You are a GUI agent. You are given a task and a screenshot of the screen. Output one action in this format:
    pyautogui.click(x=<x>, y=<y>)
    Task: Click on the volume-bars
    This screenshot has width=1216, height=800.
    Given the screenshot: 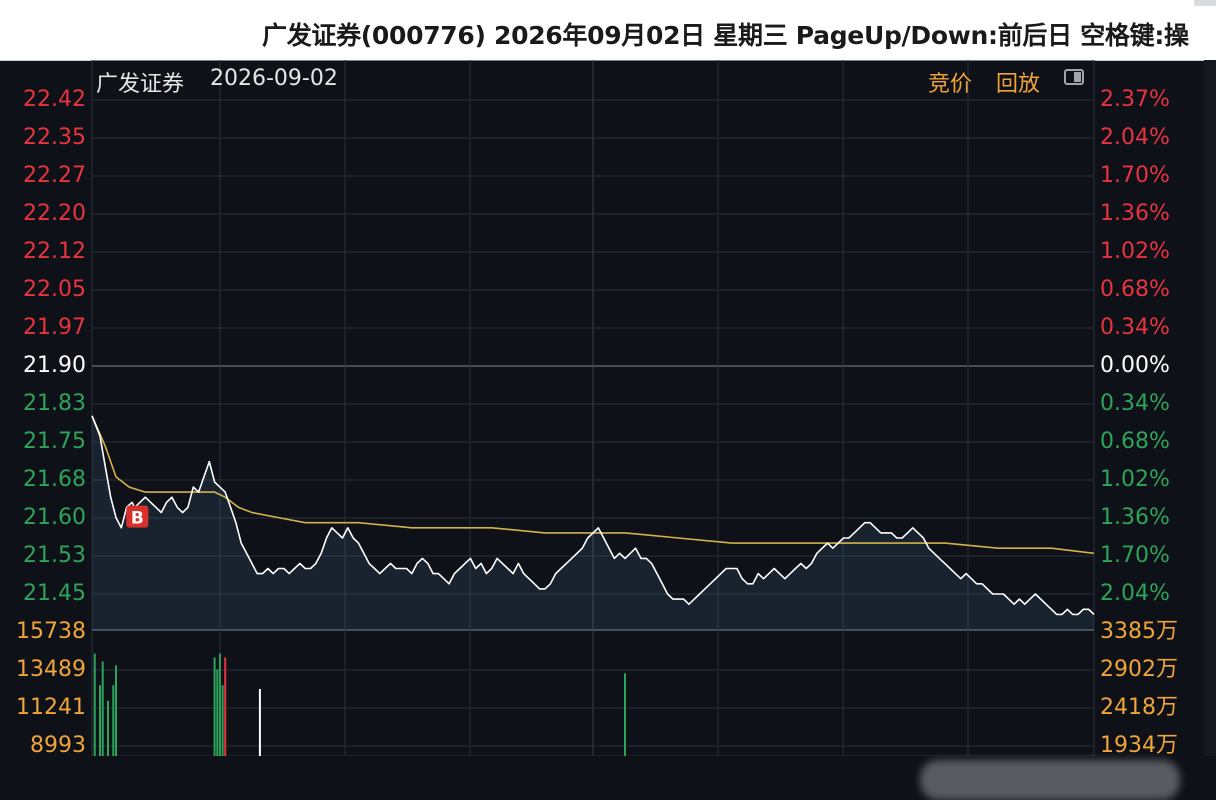 What is the action you would take?
    pyautogui.click(x=359, y=704)
    